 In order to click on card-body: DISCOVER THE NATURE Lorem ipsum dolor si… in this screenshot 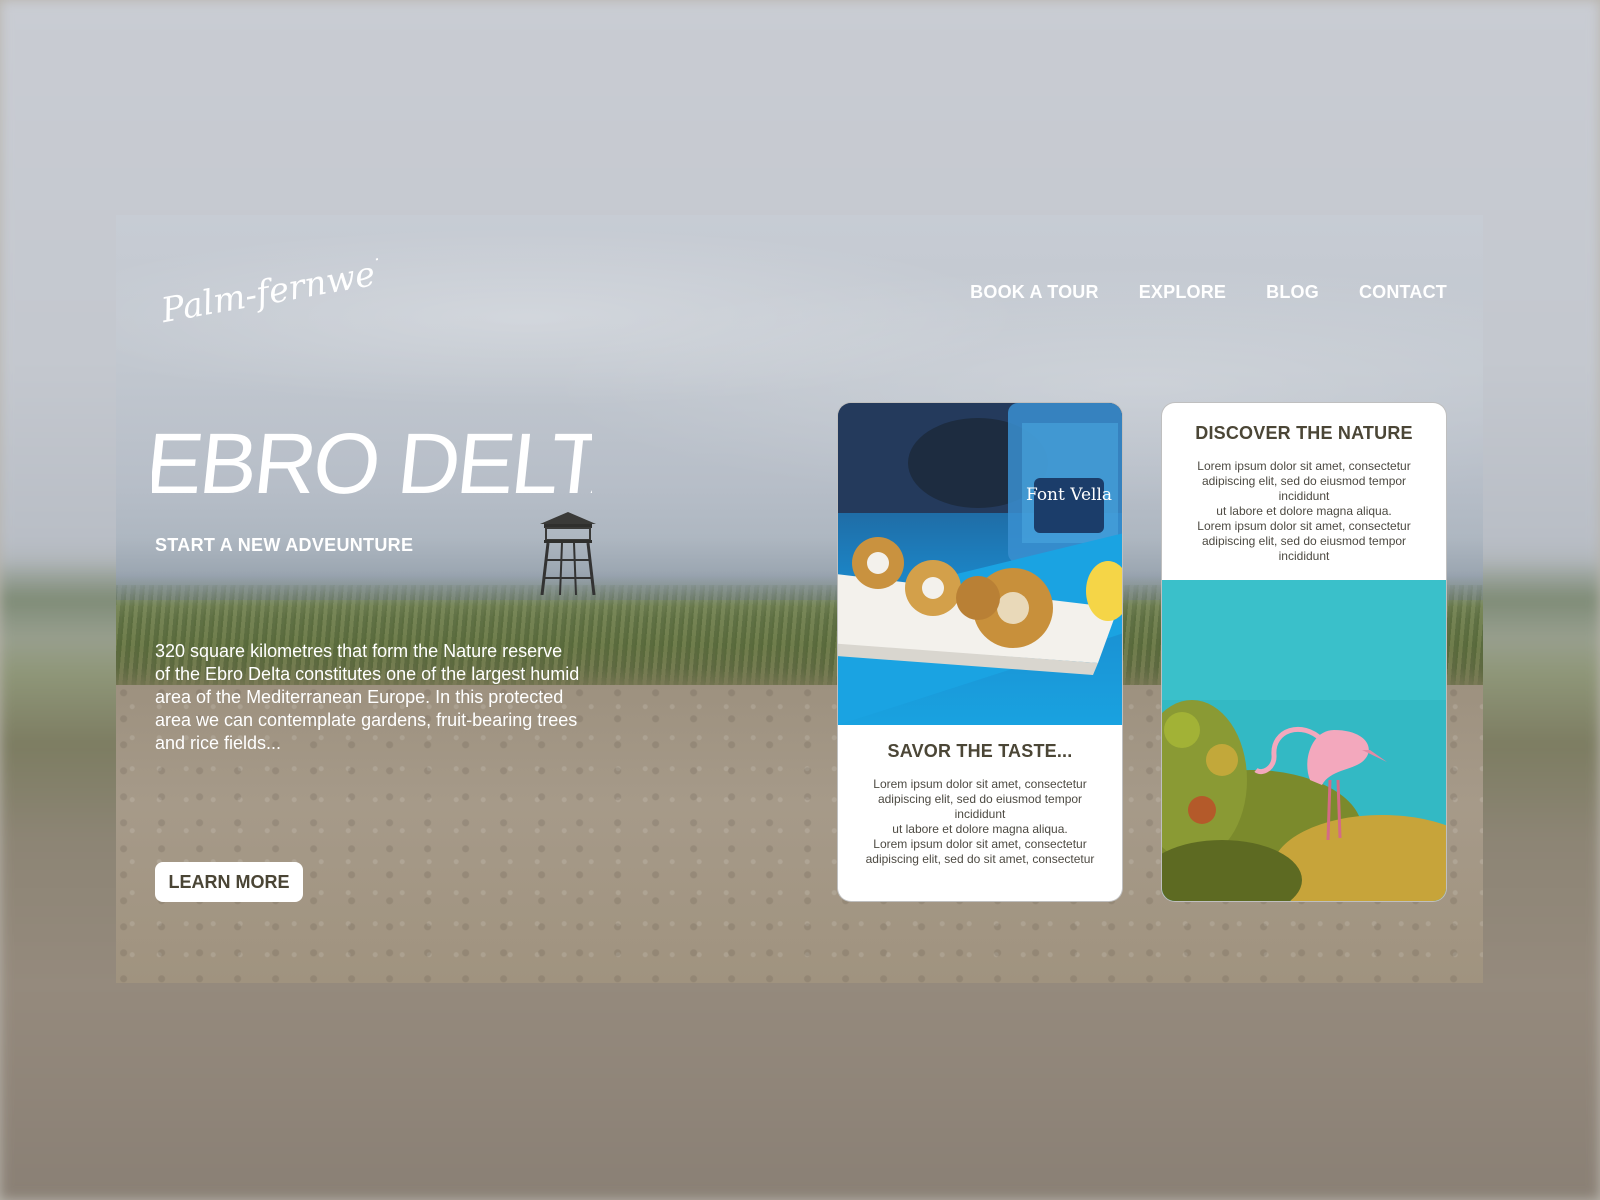, I will do `click(1304, 493)`.